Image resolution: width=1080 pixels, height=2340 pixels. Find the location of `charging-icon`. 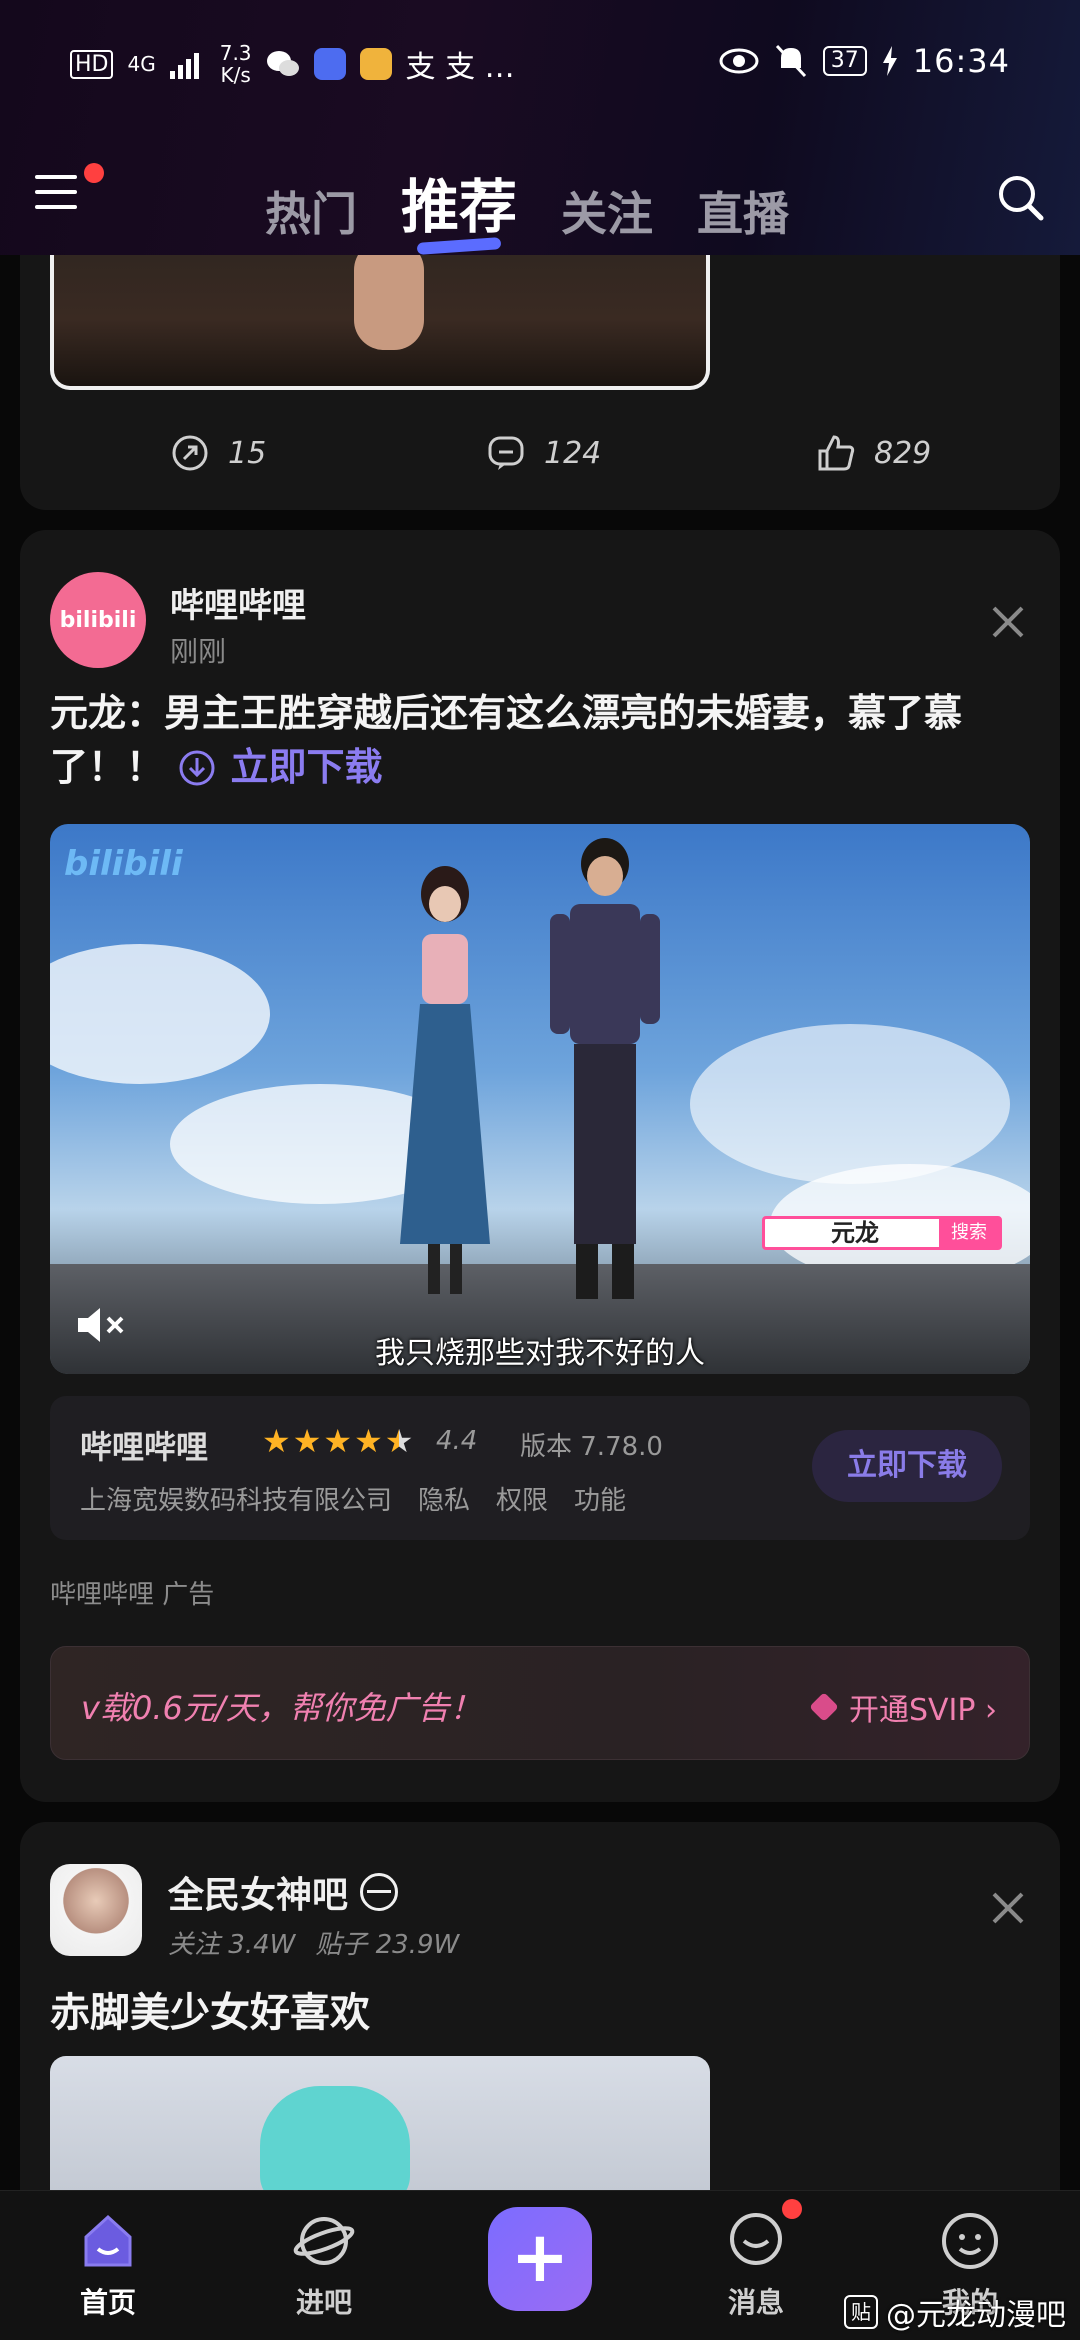

charging-icon is located at coordinates (889, 61).